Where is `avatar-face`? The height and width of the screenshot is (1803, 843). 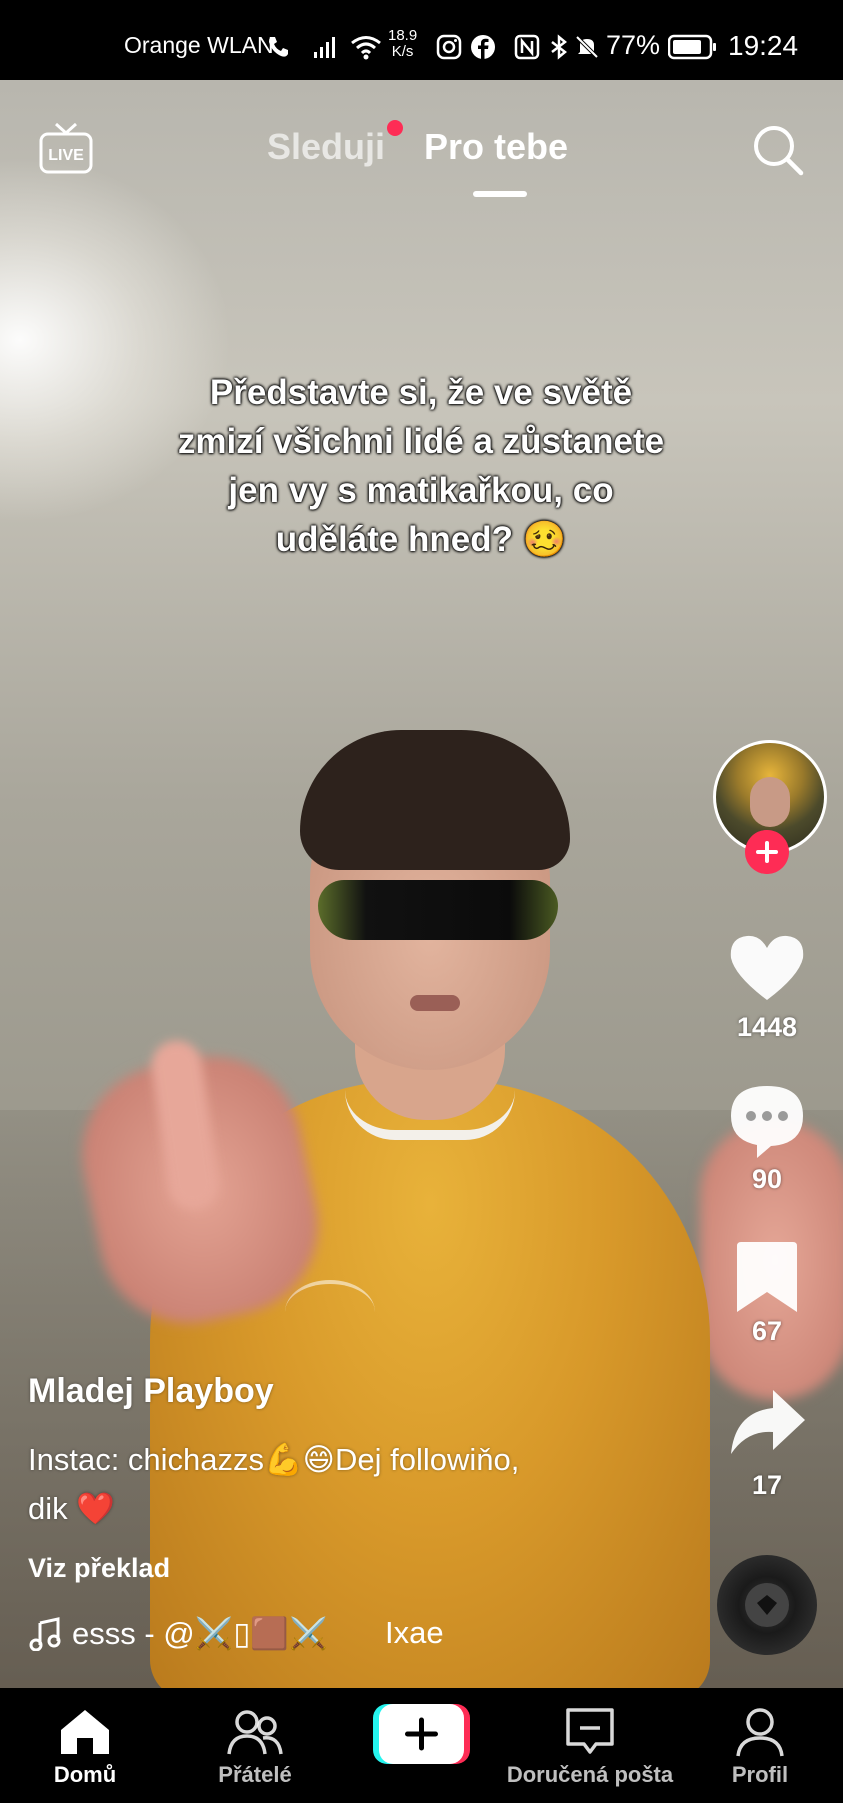
avatar-face is located at coordinates (770, 802).